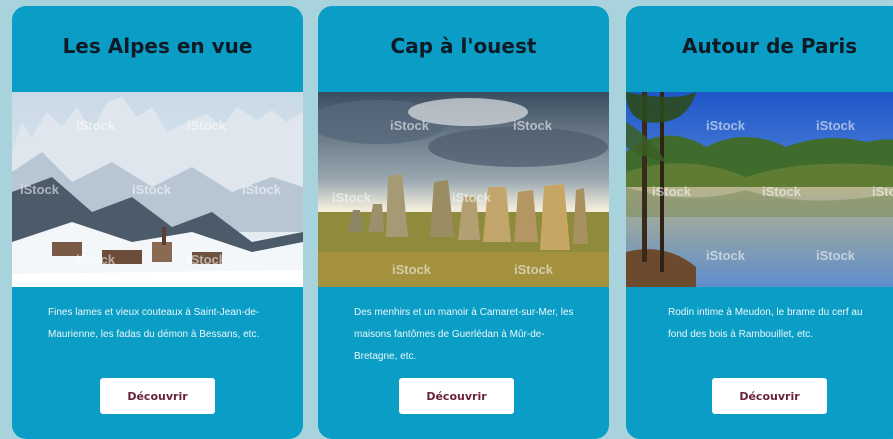 This screenshot has width=893, height=439. I want to click on card-title: Autour de Paris, so click(770, 46).